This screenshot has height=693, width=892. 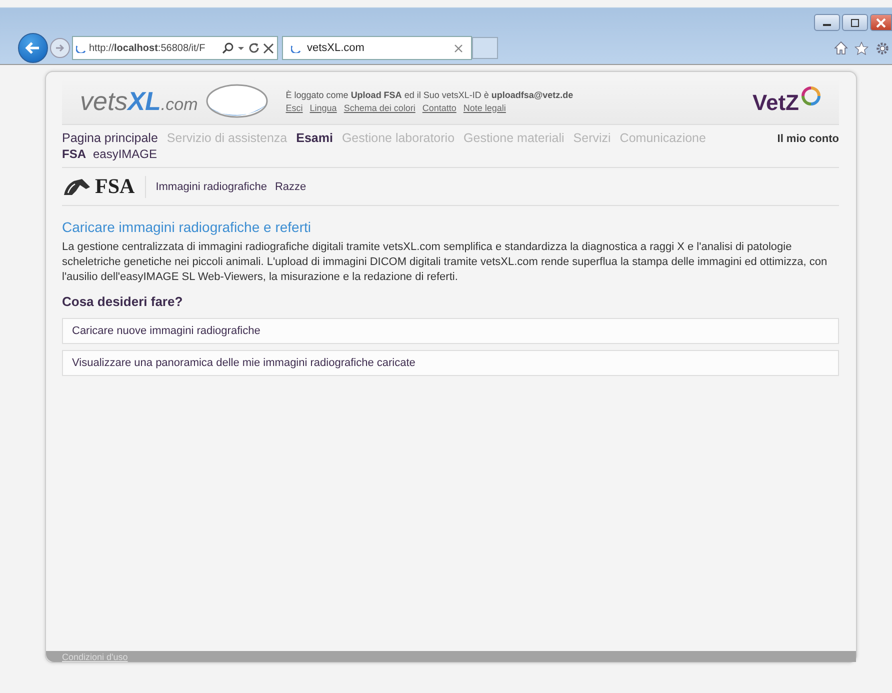 I want to click on home-icon, so click(x=841, y=47).